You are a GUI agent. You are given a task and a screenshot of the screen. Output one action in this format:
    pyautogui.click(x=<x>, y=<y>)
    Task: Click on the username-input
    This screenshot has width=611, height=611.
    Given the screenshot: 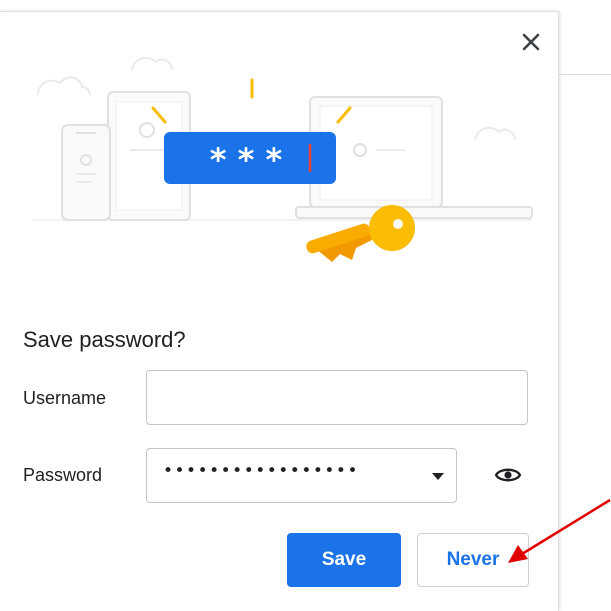 What is the action you would take?
    pyautogui.click(x=337, y=397)
    